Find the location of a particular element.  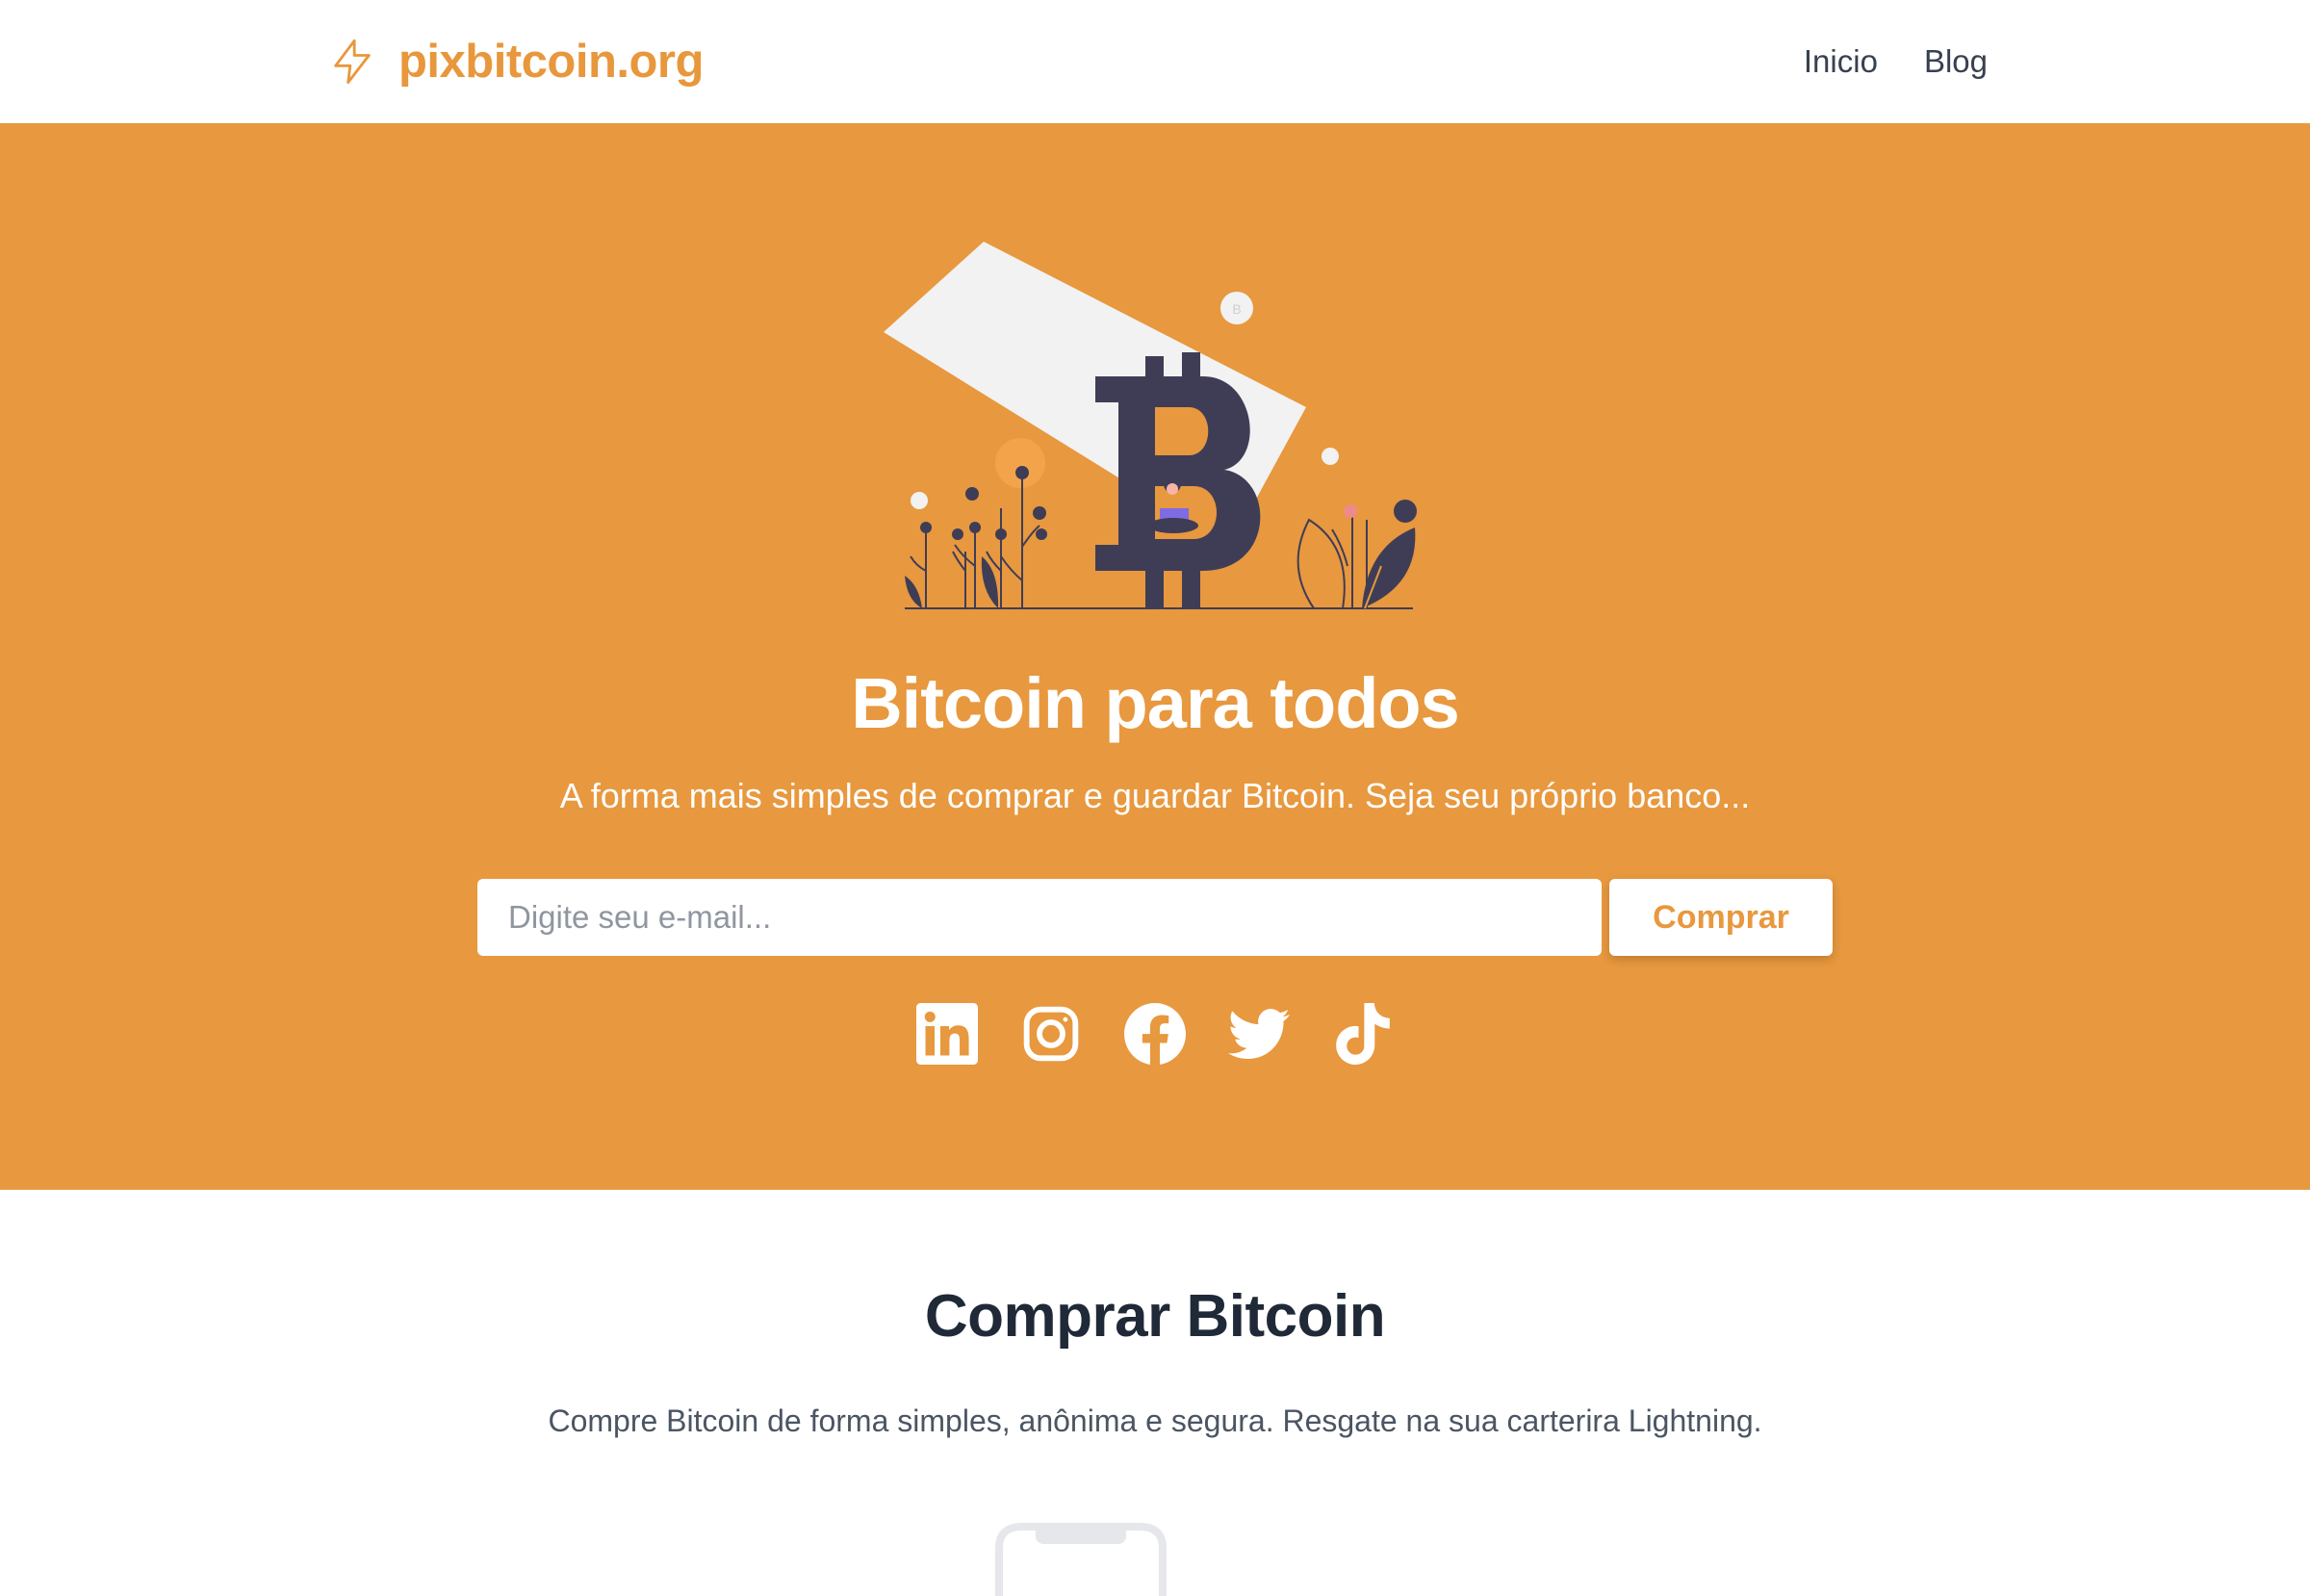

lightning-bolt-icon is located at coordinates (352, 62).